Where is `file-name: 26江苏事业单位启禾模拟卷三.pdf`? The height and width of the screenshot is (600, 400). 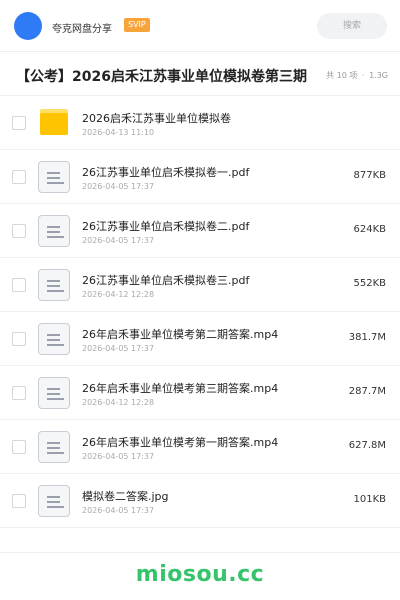
file-name: 26江苏事业单位启禾模拟卷三.pdf is located at coordinates (166, 280).